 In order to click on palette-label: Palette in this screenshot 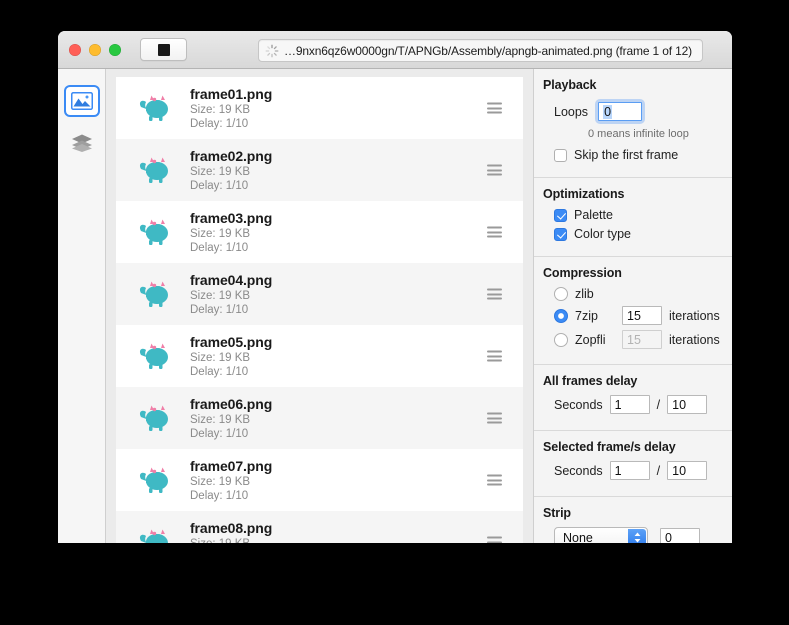, I will do `click(593, 215)`.